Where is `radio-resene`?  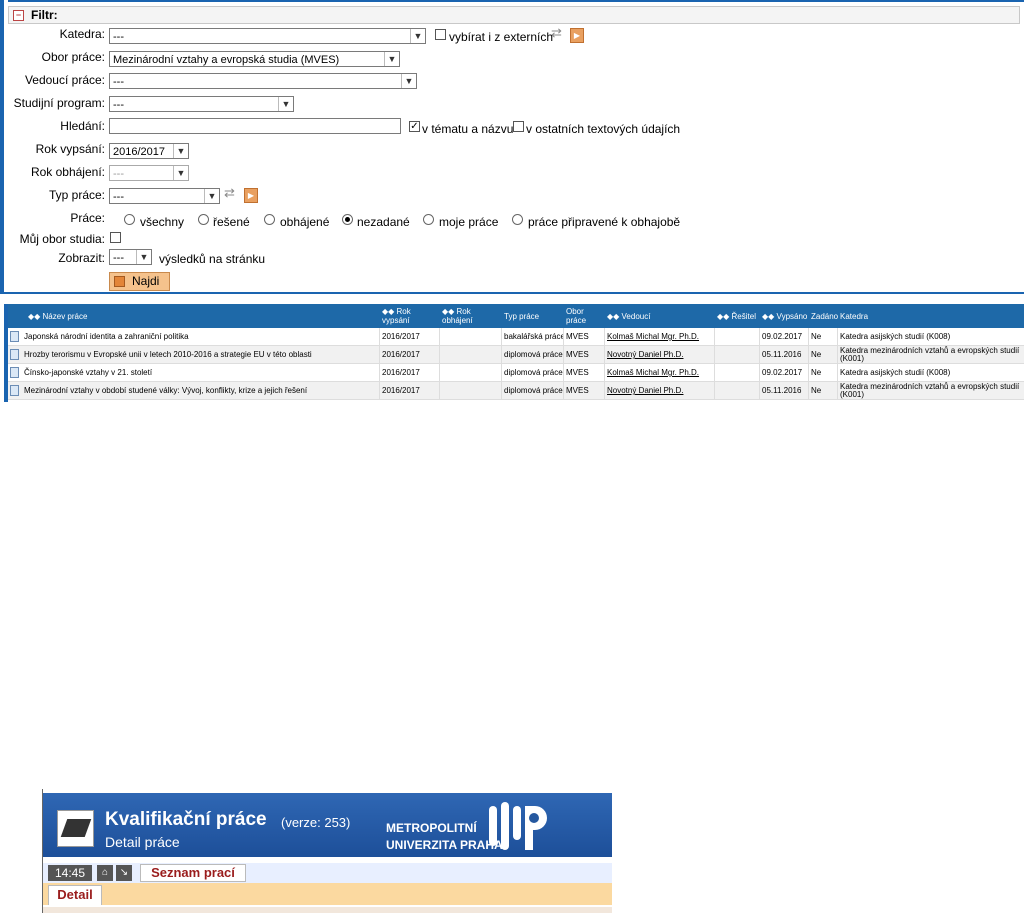
radio-resene is located at coordinates (203, 219).